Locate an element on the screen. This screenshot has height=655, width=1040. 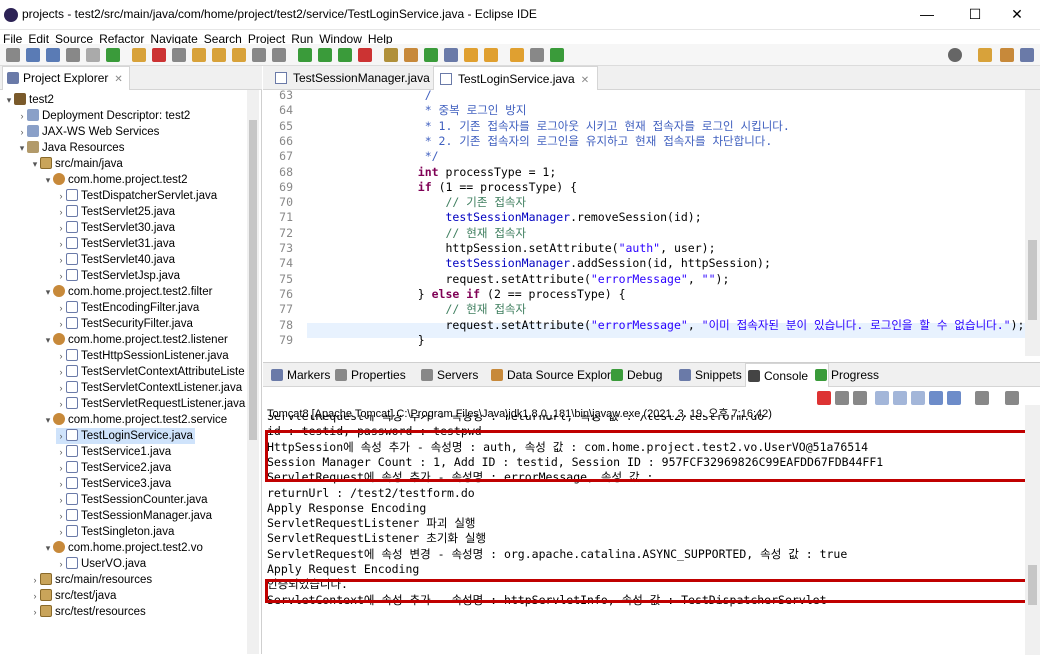
drop-frame-icon is located at coordinates (259, 55).